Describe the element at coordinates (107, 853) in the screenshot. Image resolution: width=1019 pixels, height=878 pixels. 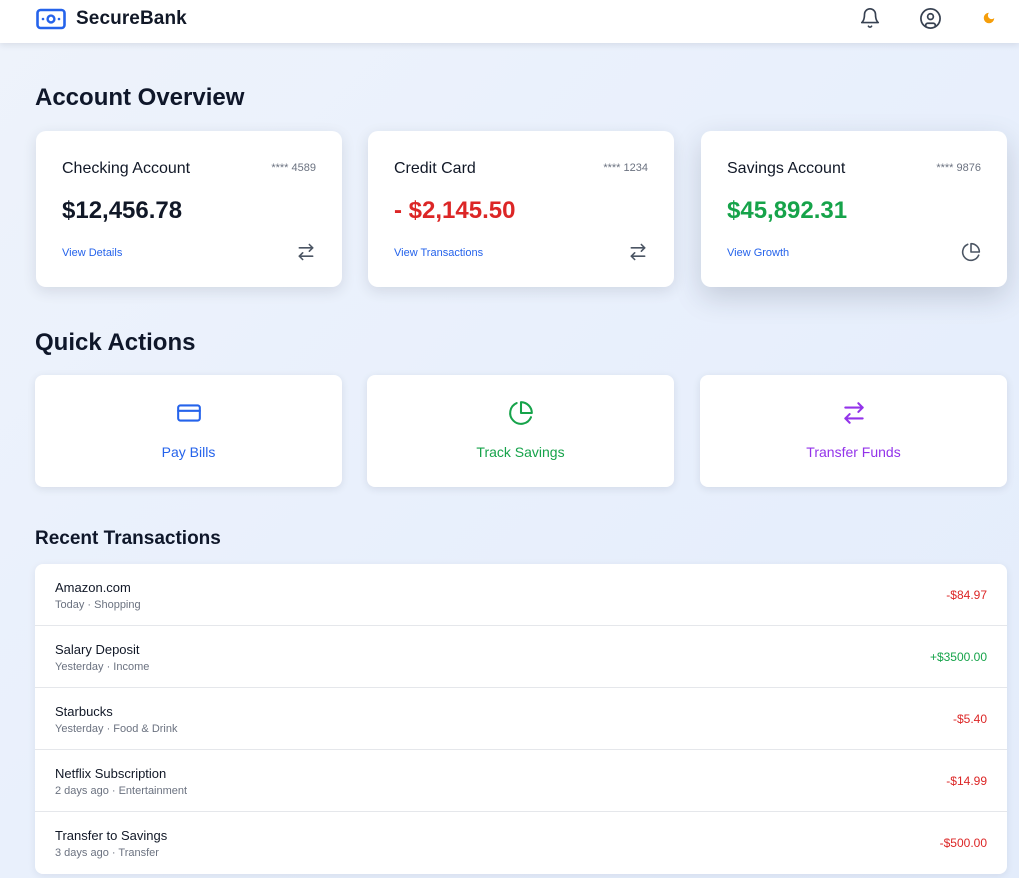
I see `transaction-meta: 3 days ago · Transfer` at that location.